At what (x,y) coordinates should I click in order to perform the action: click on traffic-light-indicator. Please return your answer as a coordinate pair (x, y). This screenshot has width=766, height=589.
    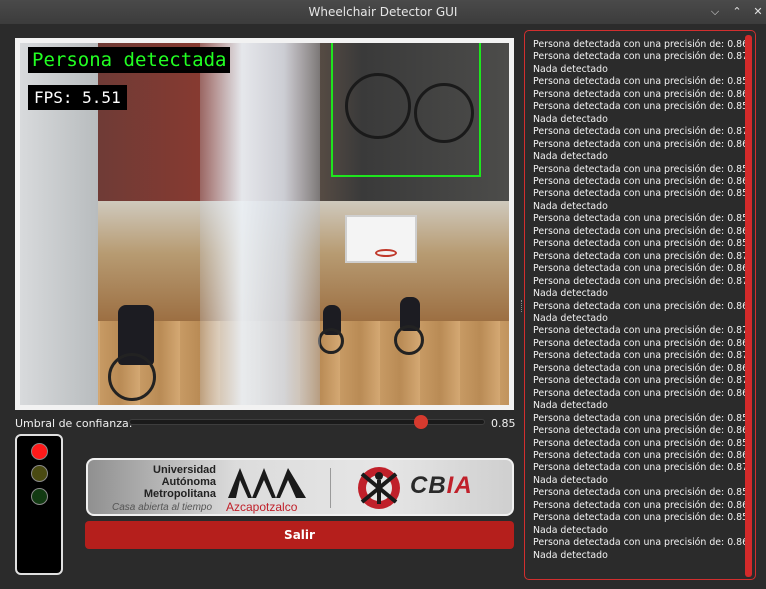
    Looking at the image, I should click on (39, 504).